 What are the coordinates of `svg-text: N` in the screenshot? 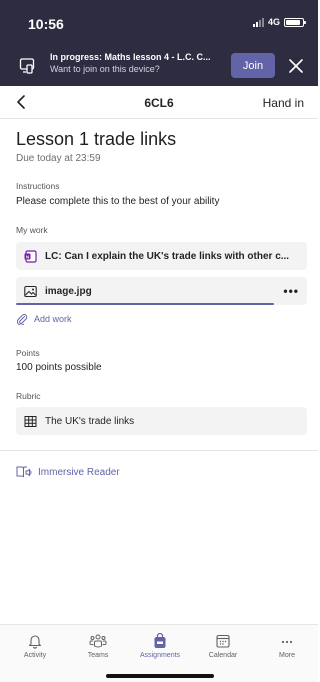 It's located at (27, 256).